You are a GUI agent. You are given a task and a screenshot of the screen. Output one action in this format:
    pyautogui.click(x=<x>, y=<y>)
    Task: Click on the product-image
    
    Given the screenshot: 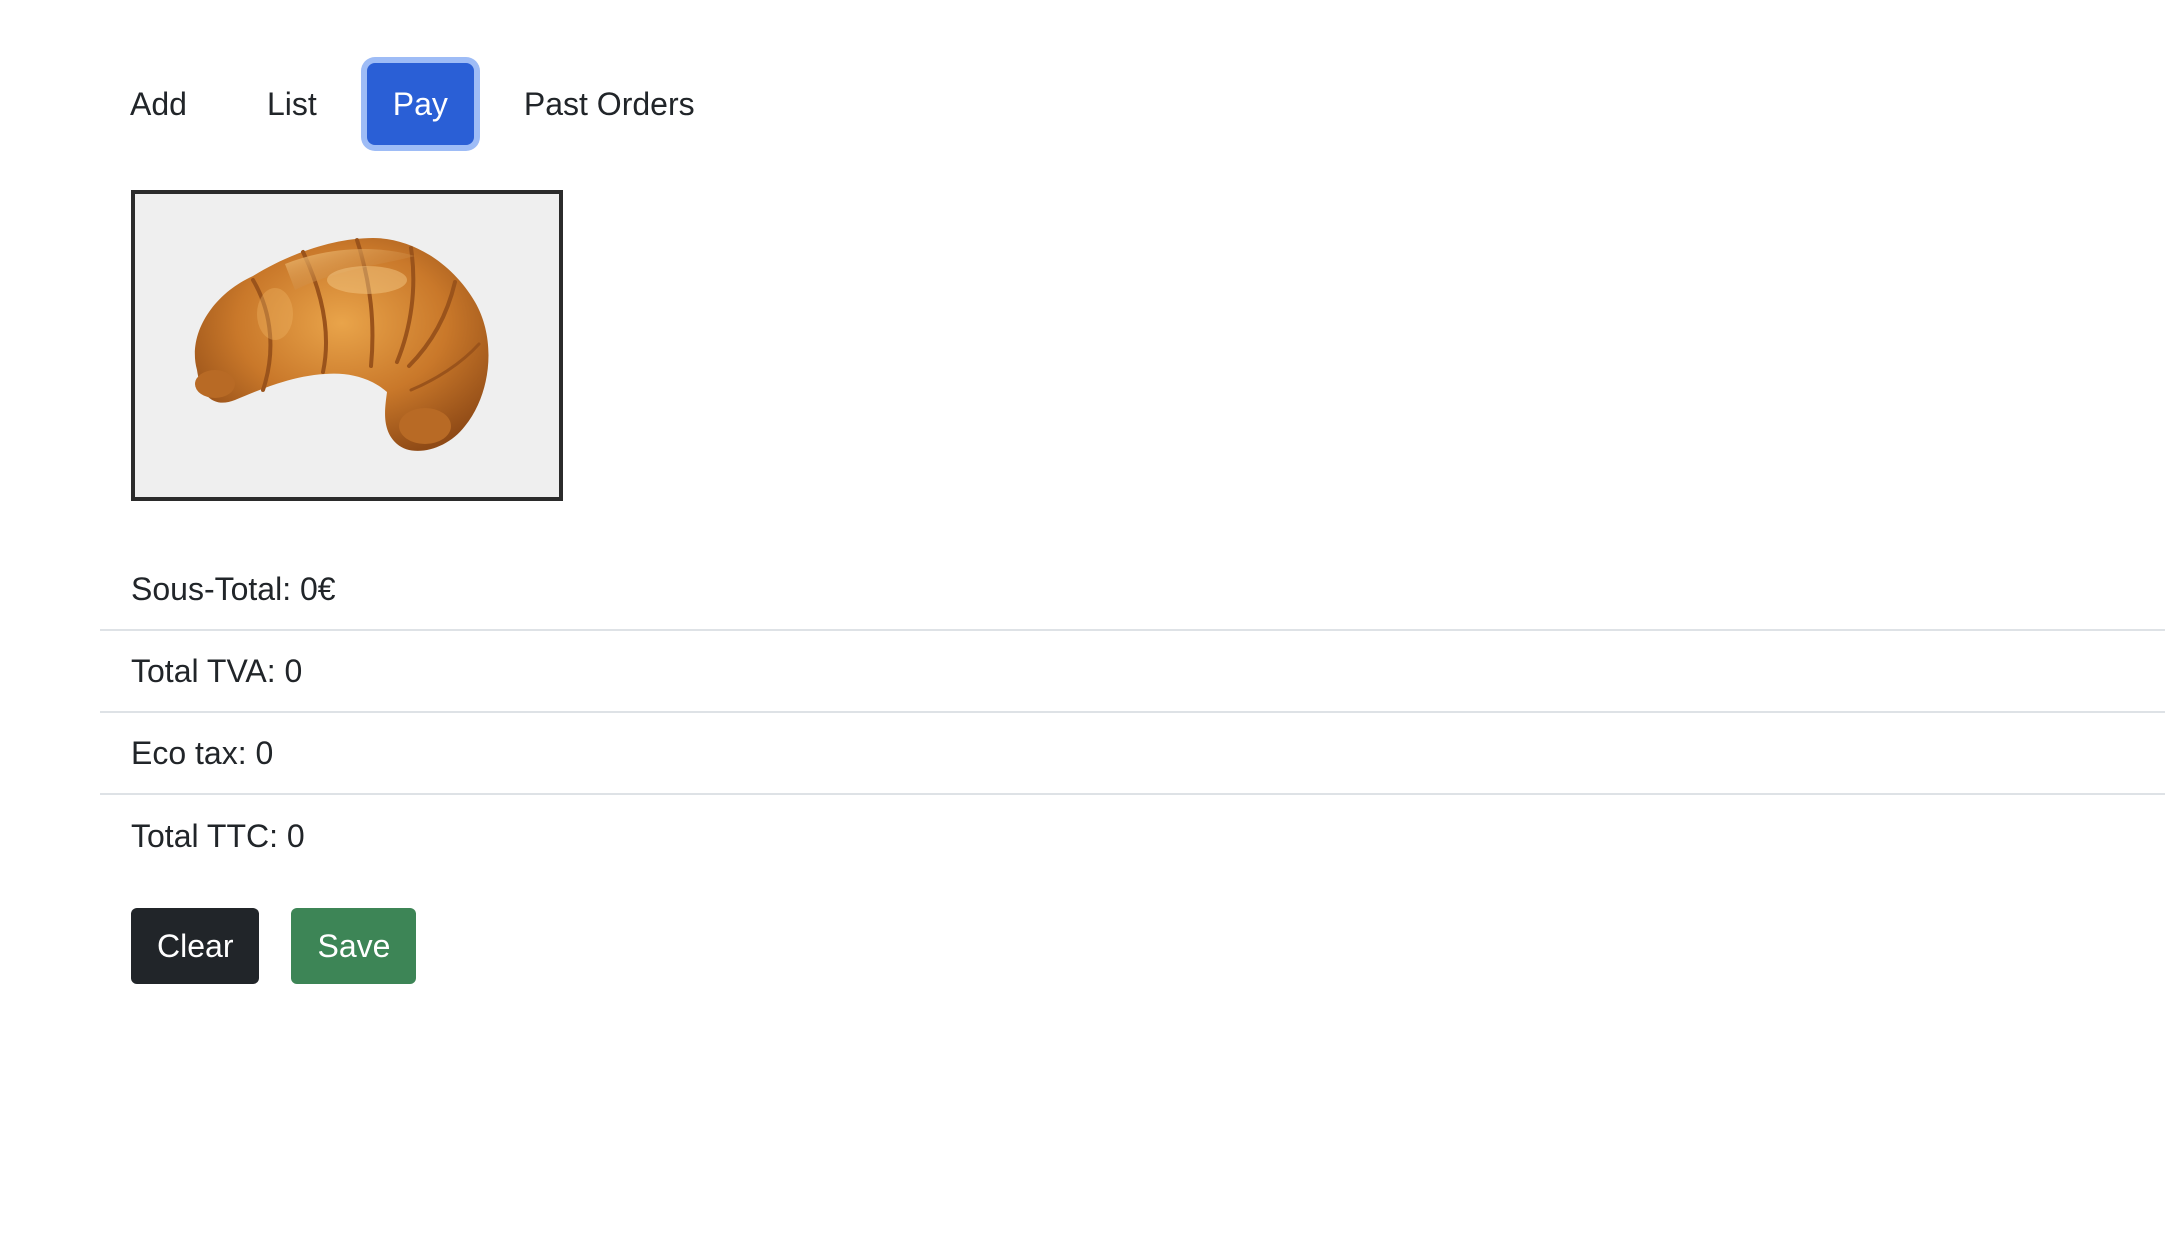 What is the action you would take?
    pyautogui.click(x=347, y=345)
    